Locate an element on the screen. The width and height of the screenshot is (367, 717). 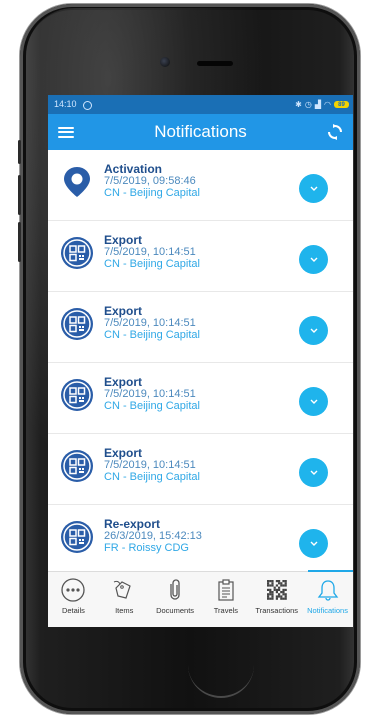
tab-details: Details is located at coordinates (73, 599).